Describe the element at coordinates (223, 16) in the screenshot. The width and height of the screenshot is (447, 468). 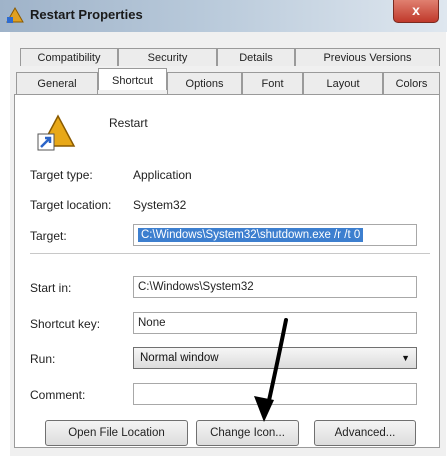
I see `title-bar: Restart Properties x` at that location.